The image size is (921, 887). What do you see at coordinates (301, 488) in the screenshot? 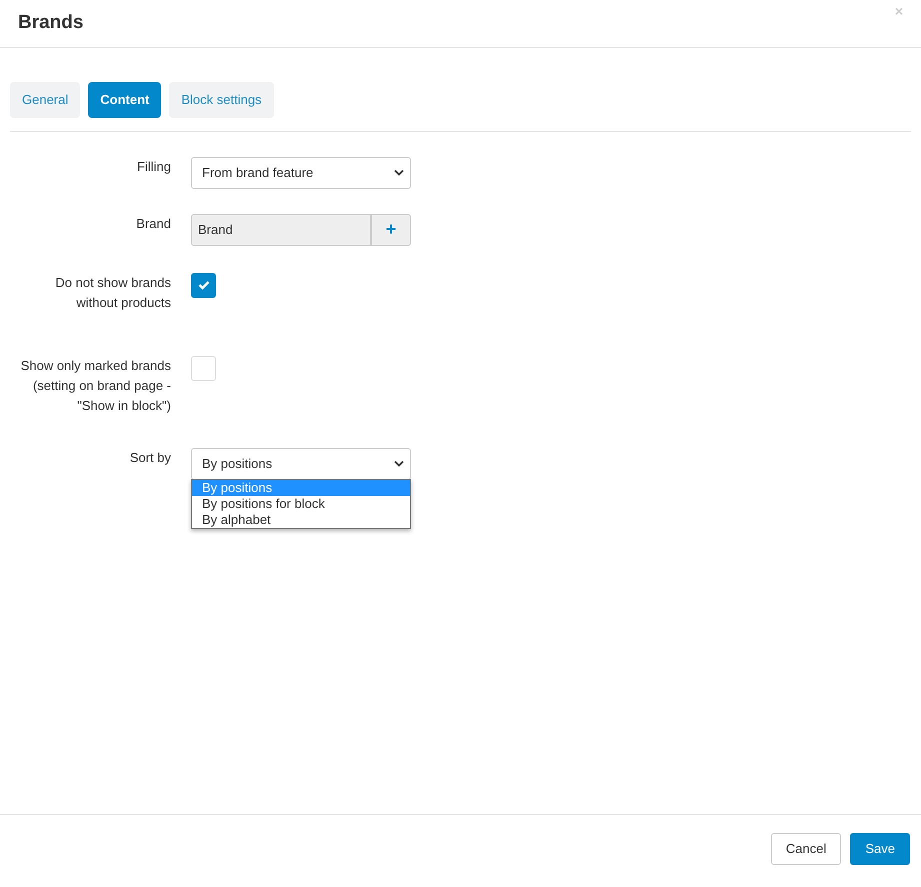
I see `dropdown-option: By positions` at bounding box center [301, 488].